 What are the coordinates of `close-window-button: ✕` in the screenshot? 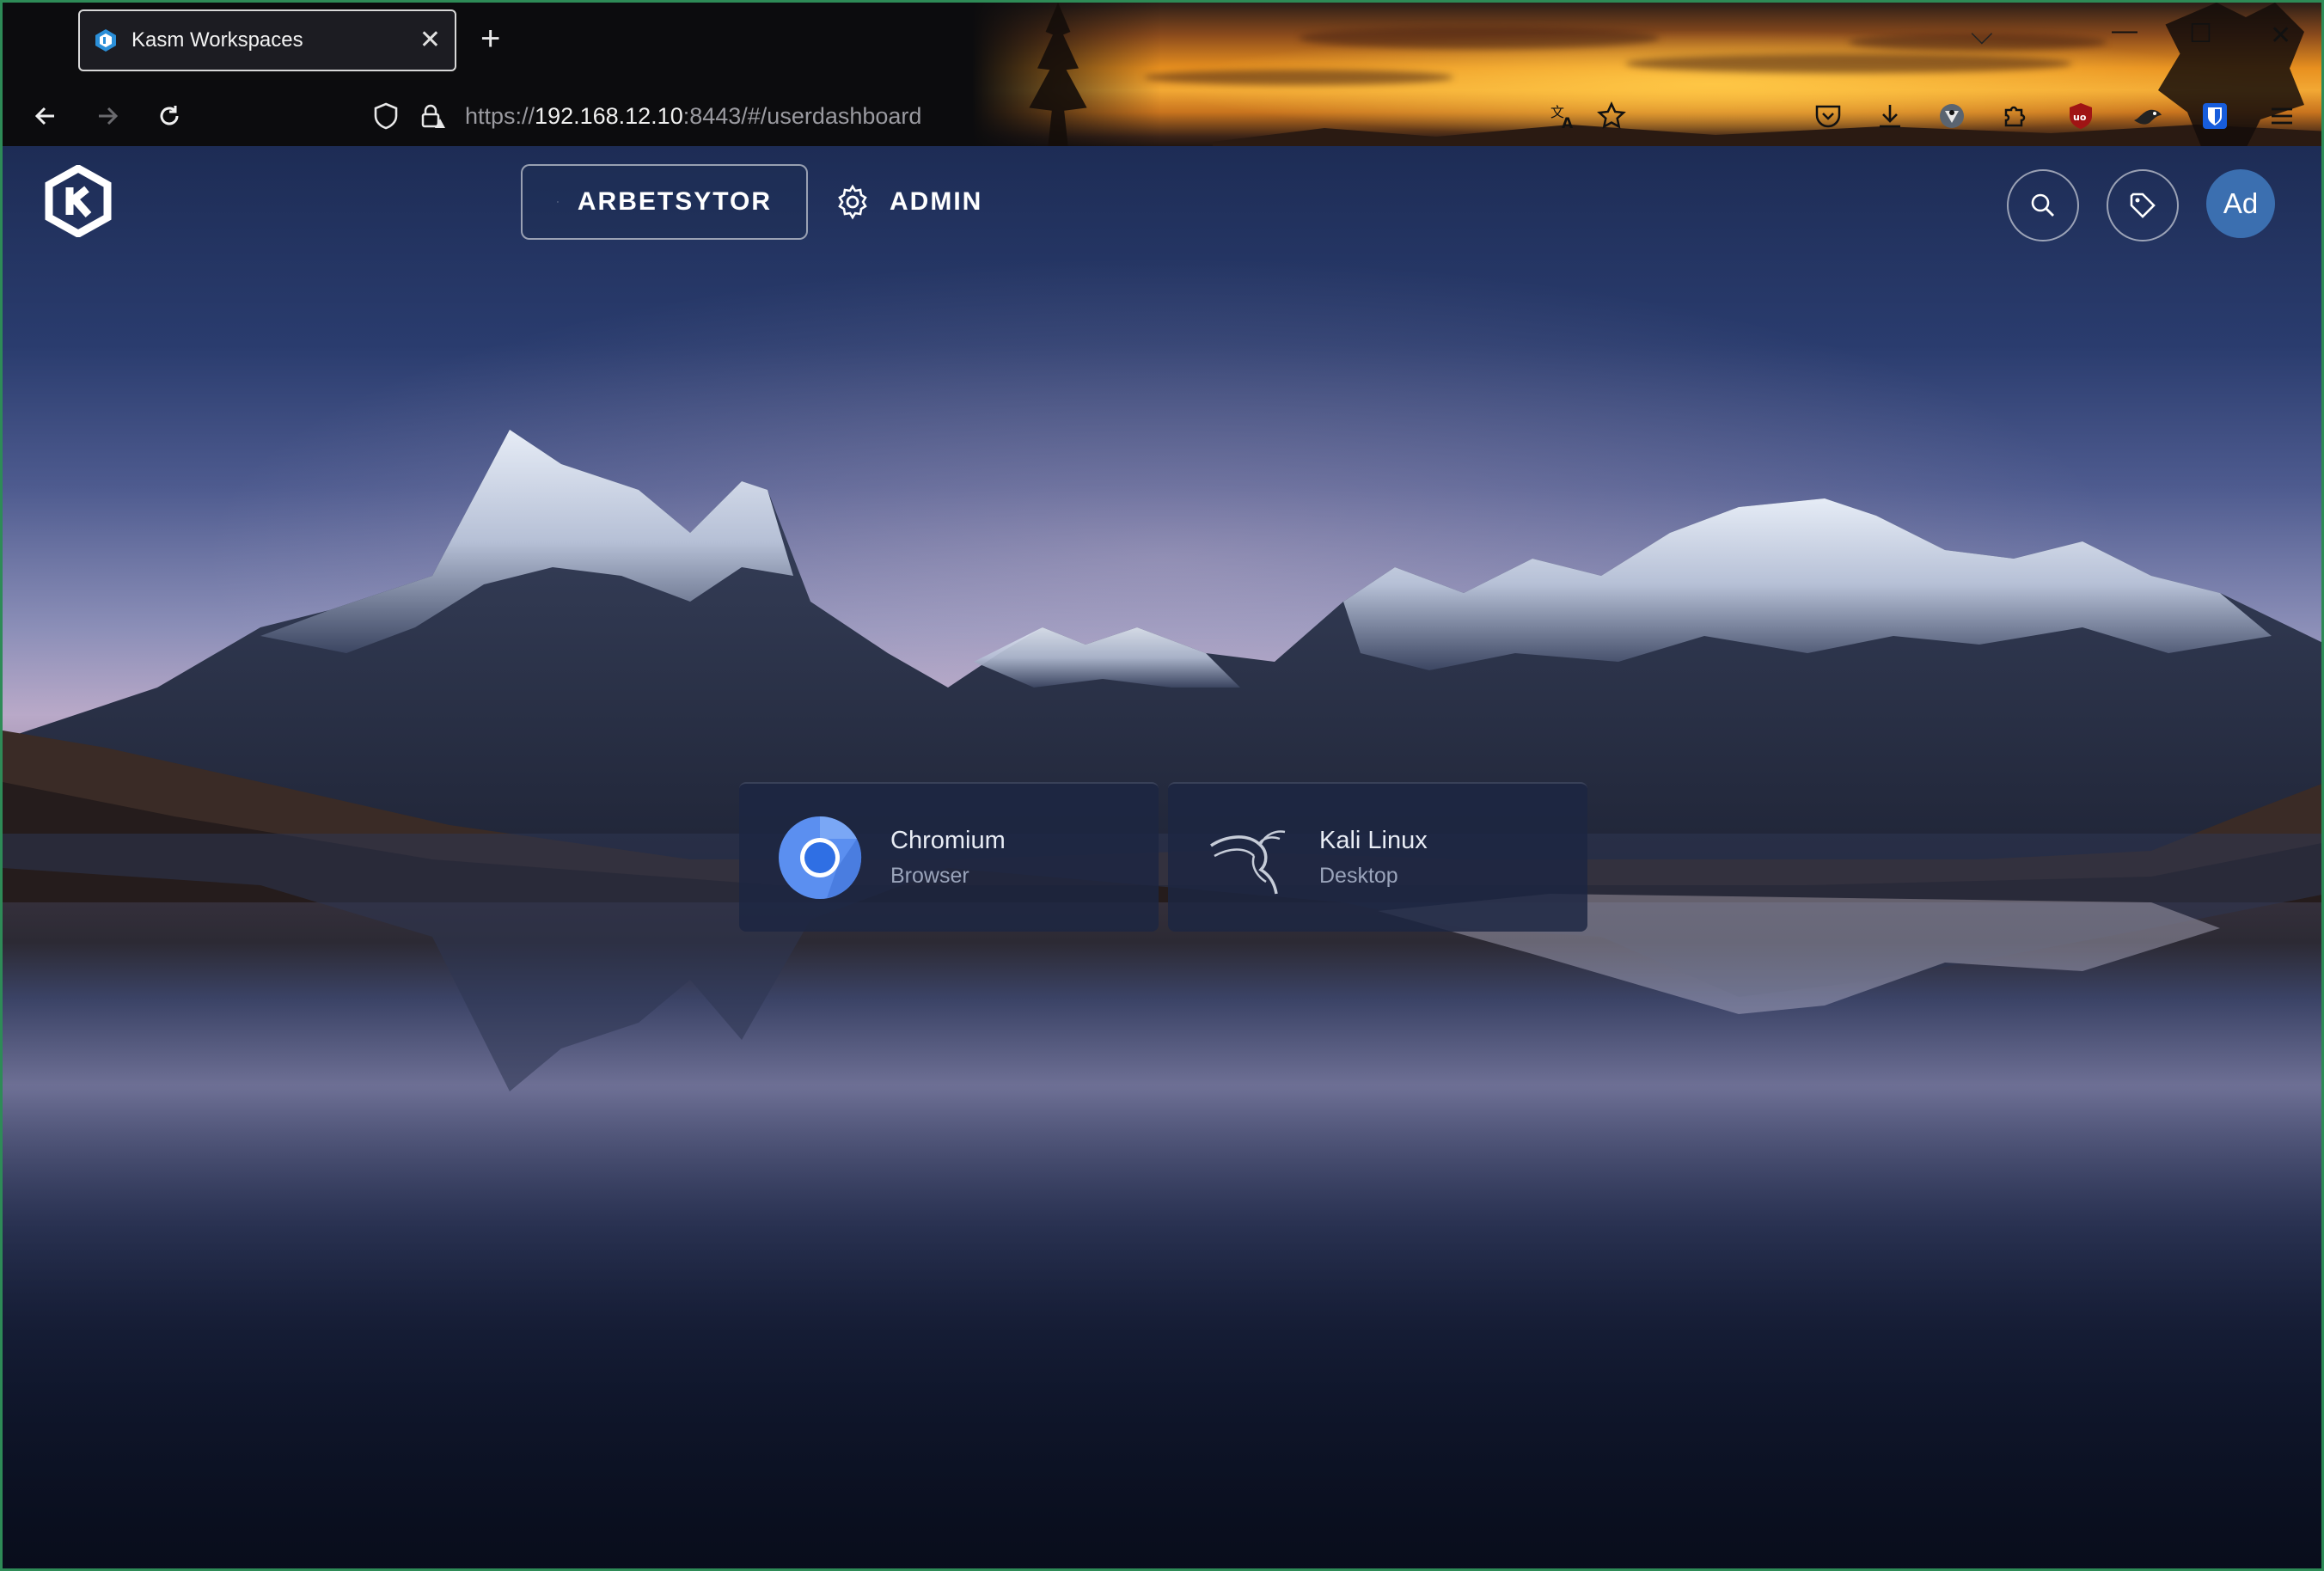 It's located at (2280, 36).